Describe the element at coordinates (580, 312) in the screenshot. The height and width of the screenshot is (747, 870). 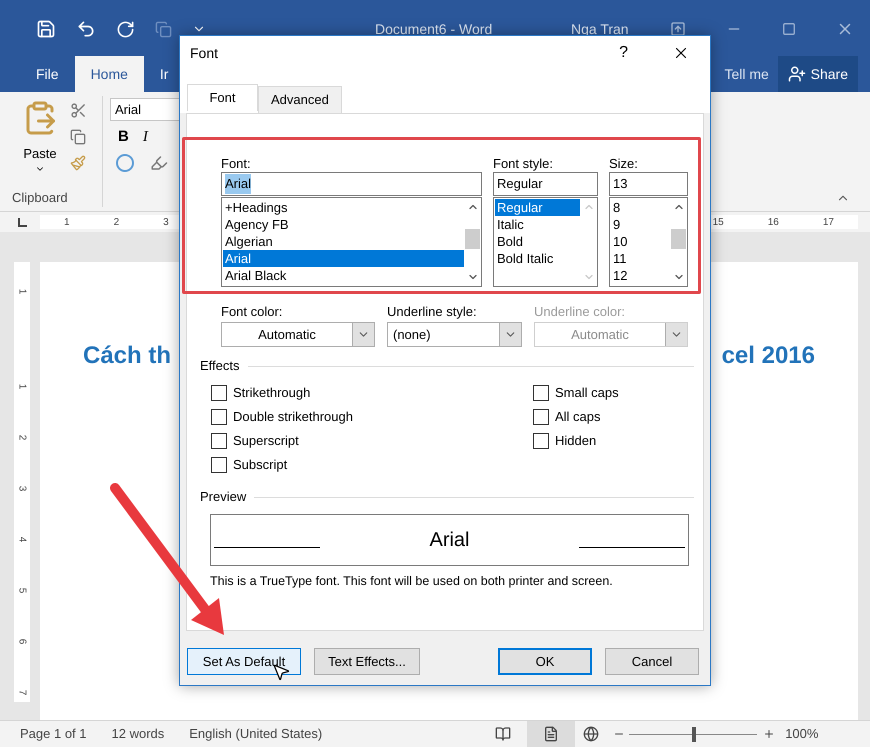
I see `field-label: Underline color:` at that location.